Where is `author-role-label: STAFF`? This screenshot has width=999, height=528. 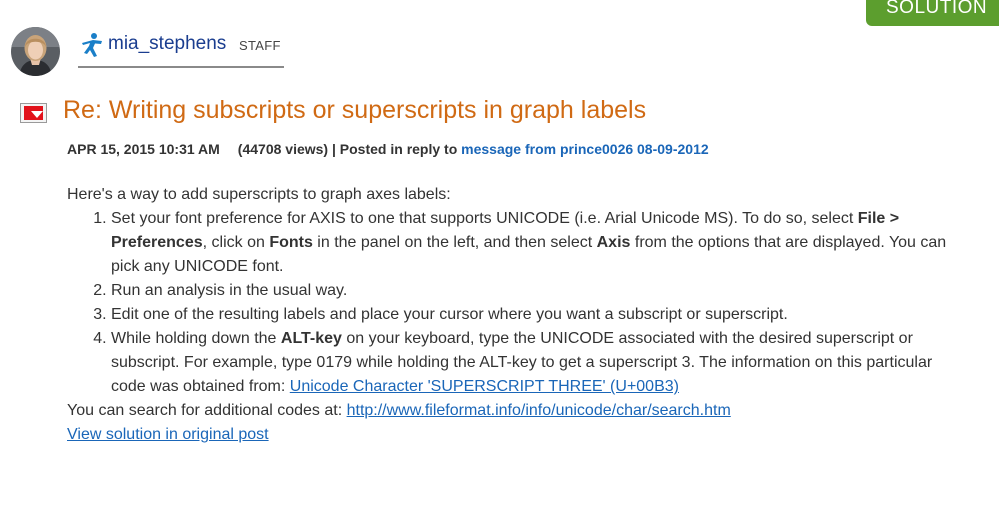 author-role-label: STAFF is located at coordinates (260, 45).